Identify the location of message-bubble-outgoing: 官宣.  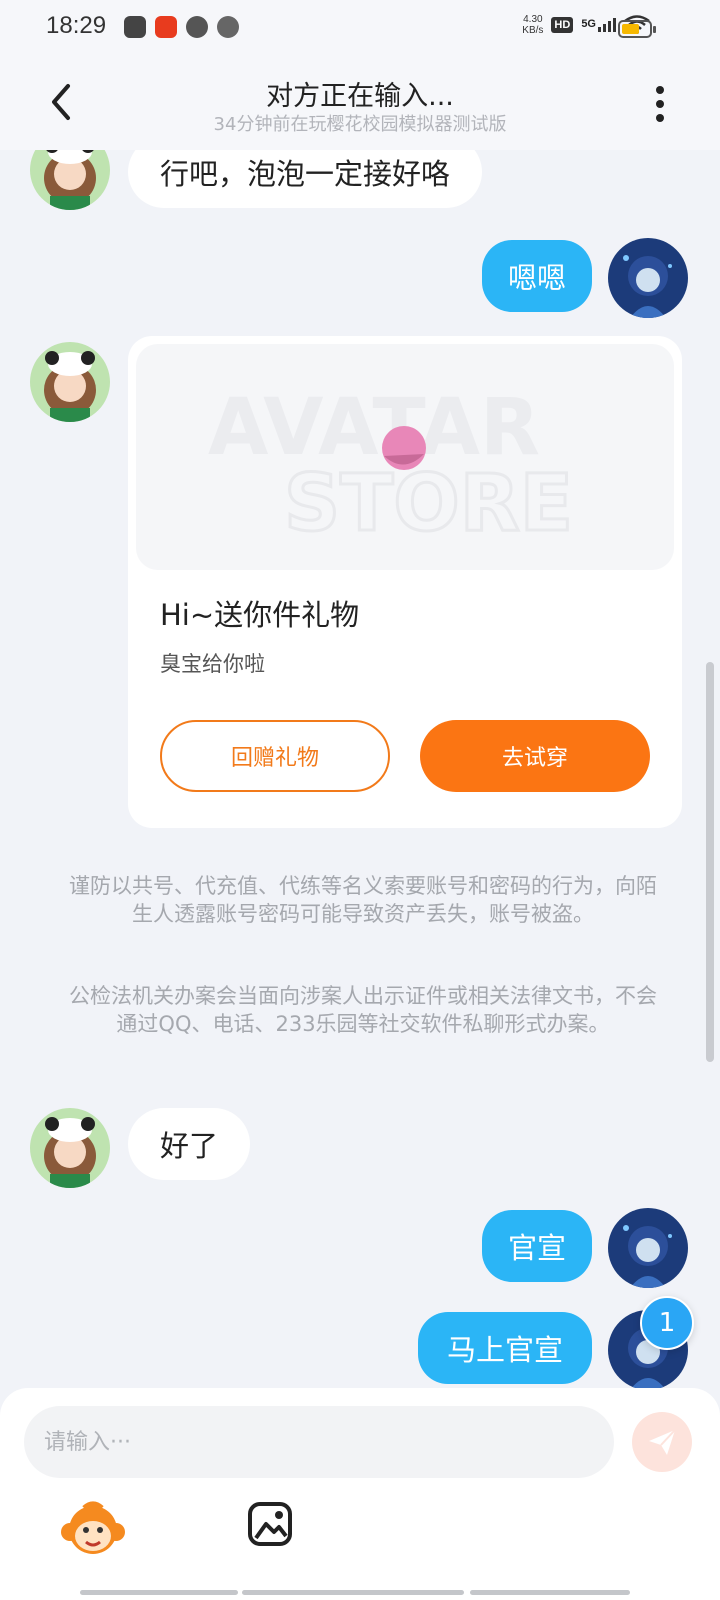
(537, 1246).